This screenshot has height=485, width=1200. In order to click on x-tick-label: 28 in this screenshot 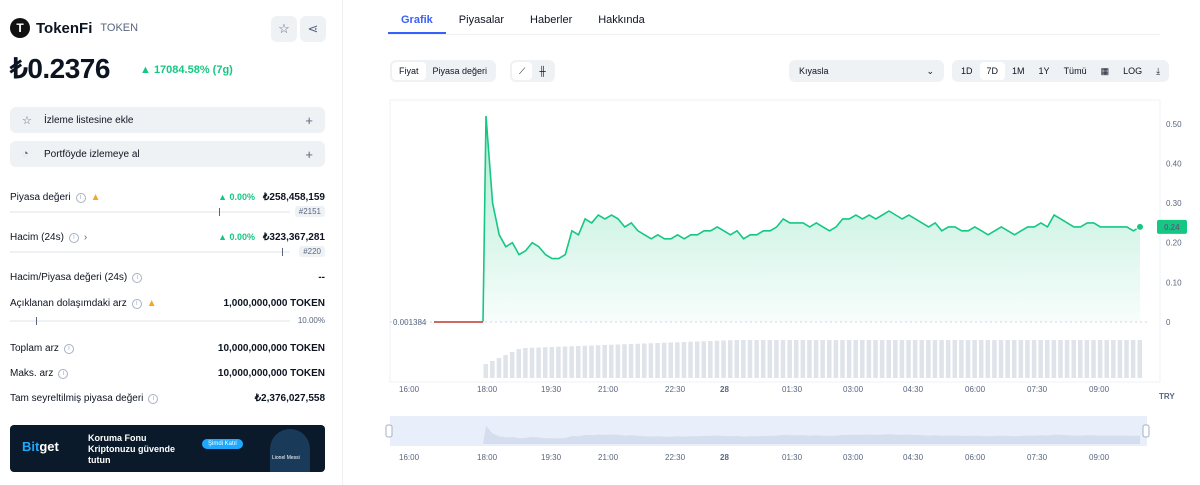, I will do `click(724, 389)`.